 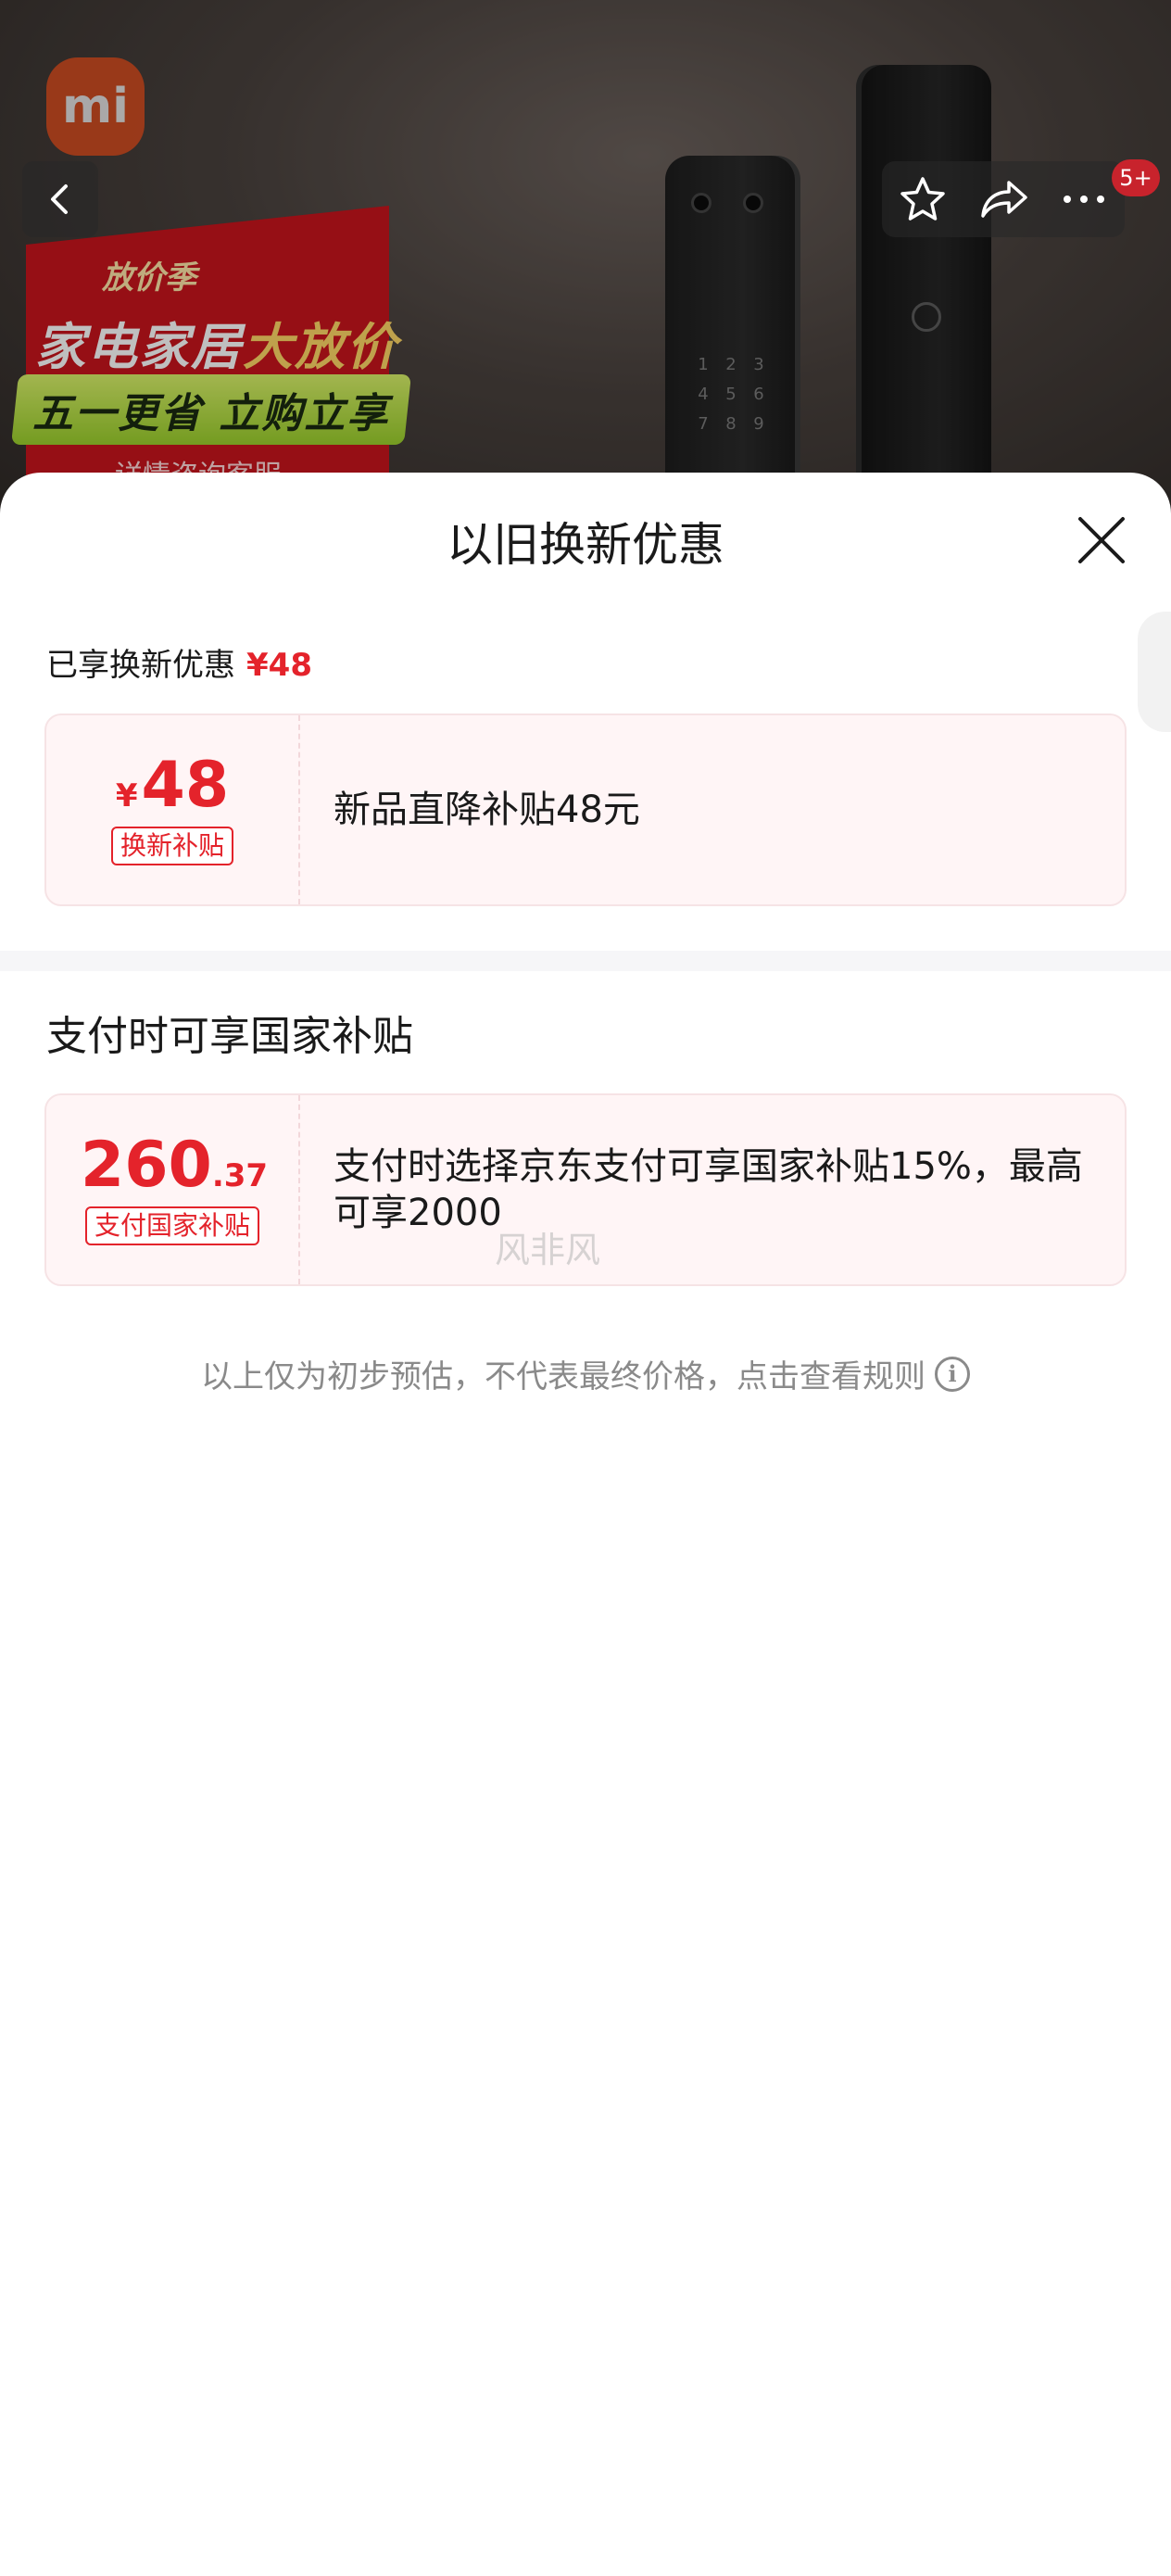 I want to click on section-divider, so click(x=585, y=961).